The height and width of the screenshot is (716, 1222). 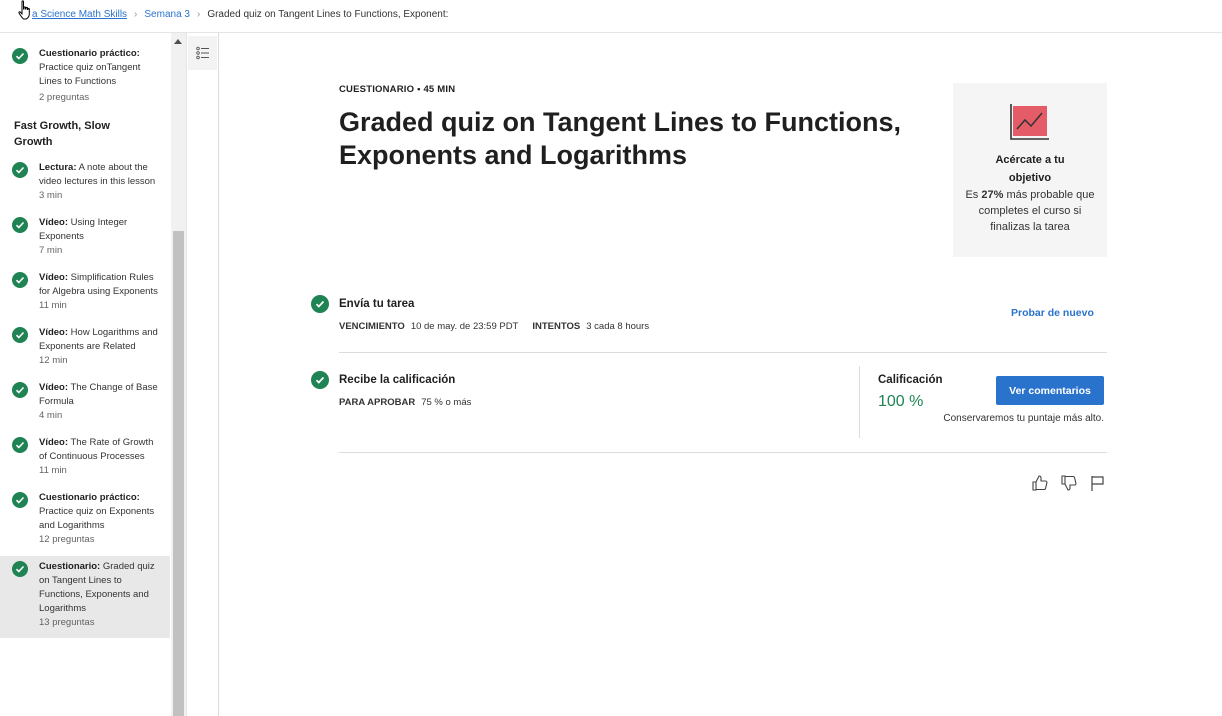 I want to click on breadcrumb-course-link: a Science Math Skills, so click(x=79, y=14).